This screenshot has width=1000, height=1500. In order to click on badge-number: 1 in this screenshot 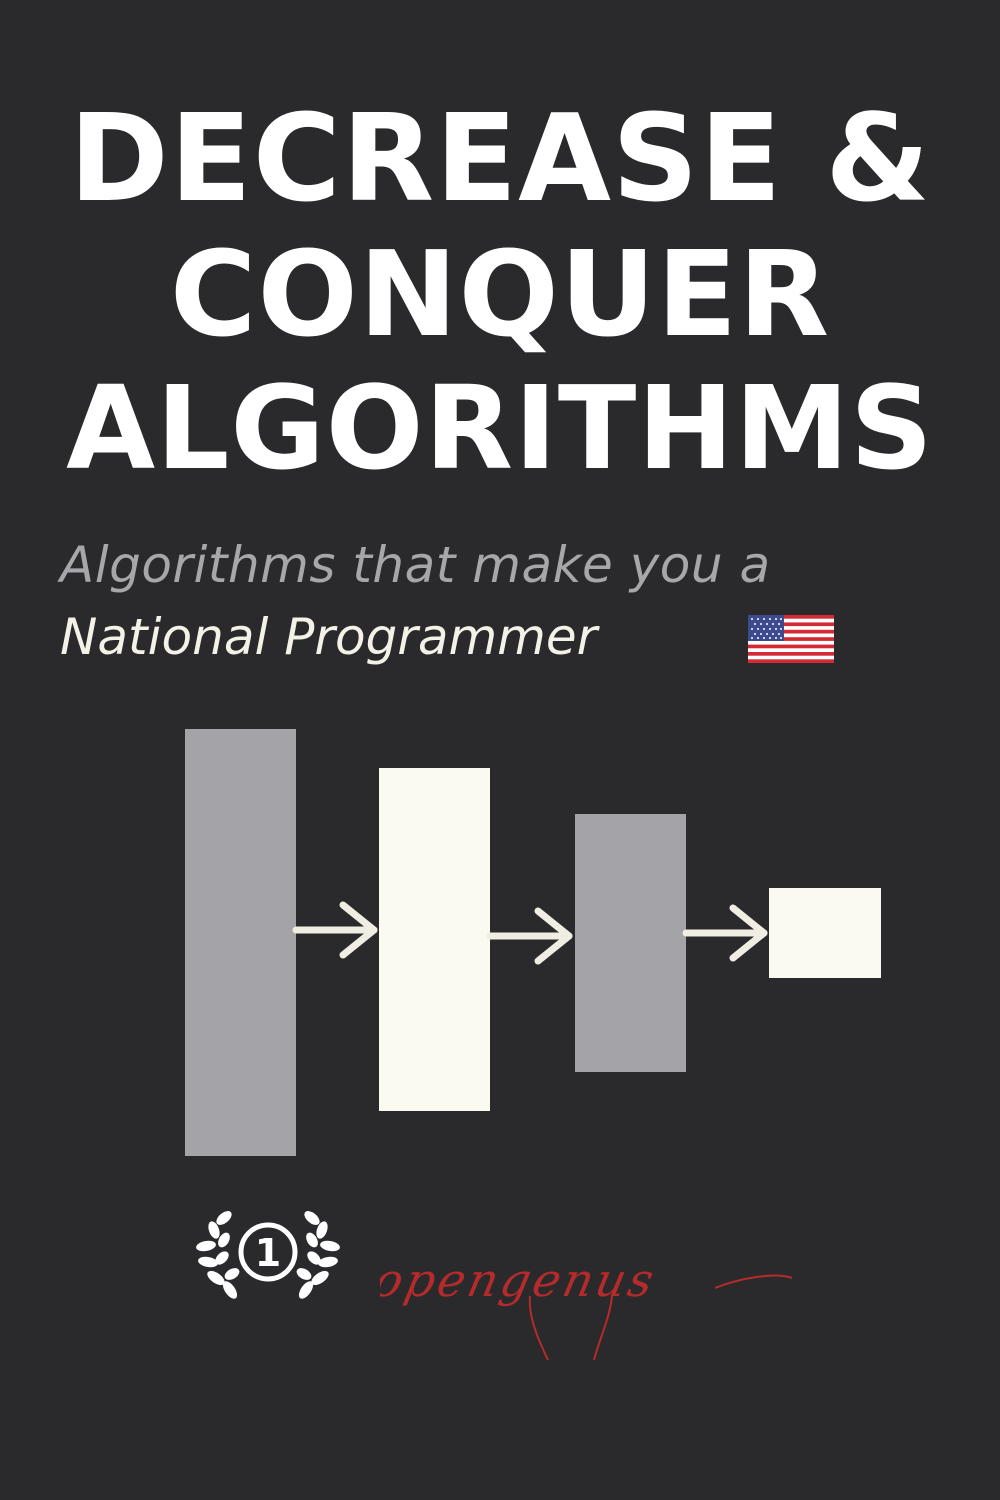, I will do `click(268, 1253)`.